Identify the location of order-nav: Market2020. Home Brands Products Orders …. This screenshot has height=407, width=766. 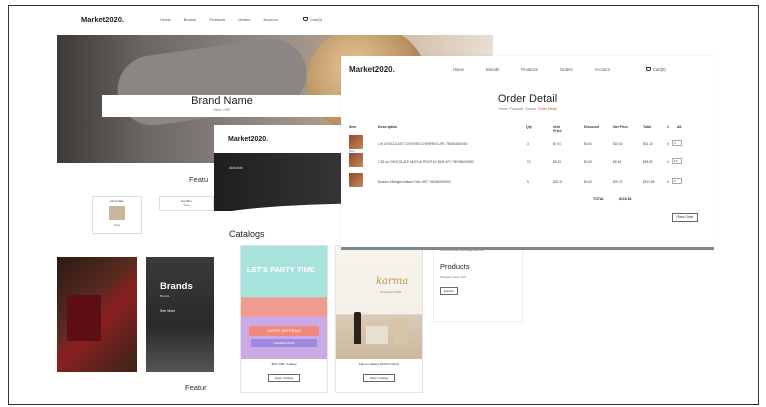
(527, 69).